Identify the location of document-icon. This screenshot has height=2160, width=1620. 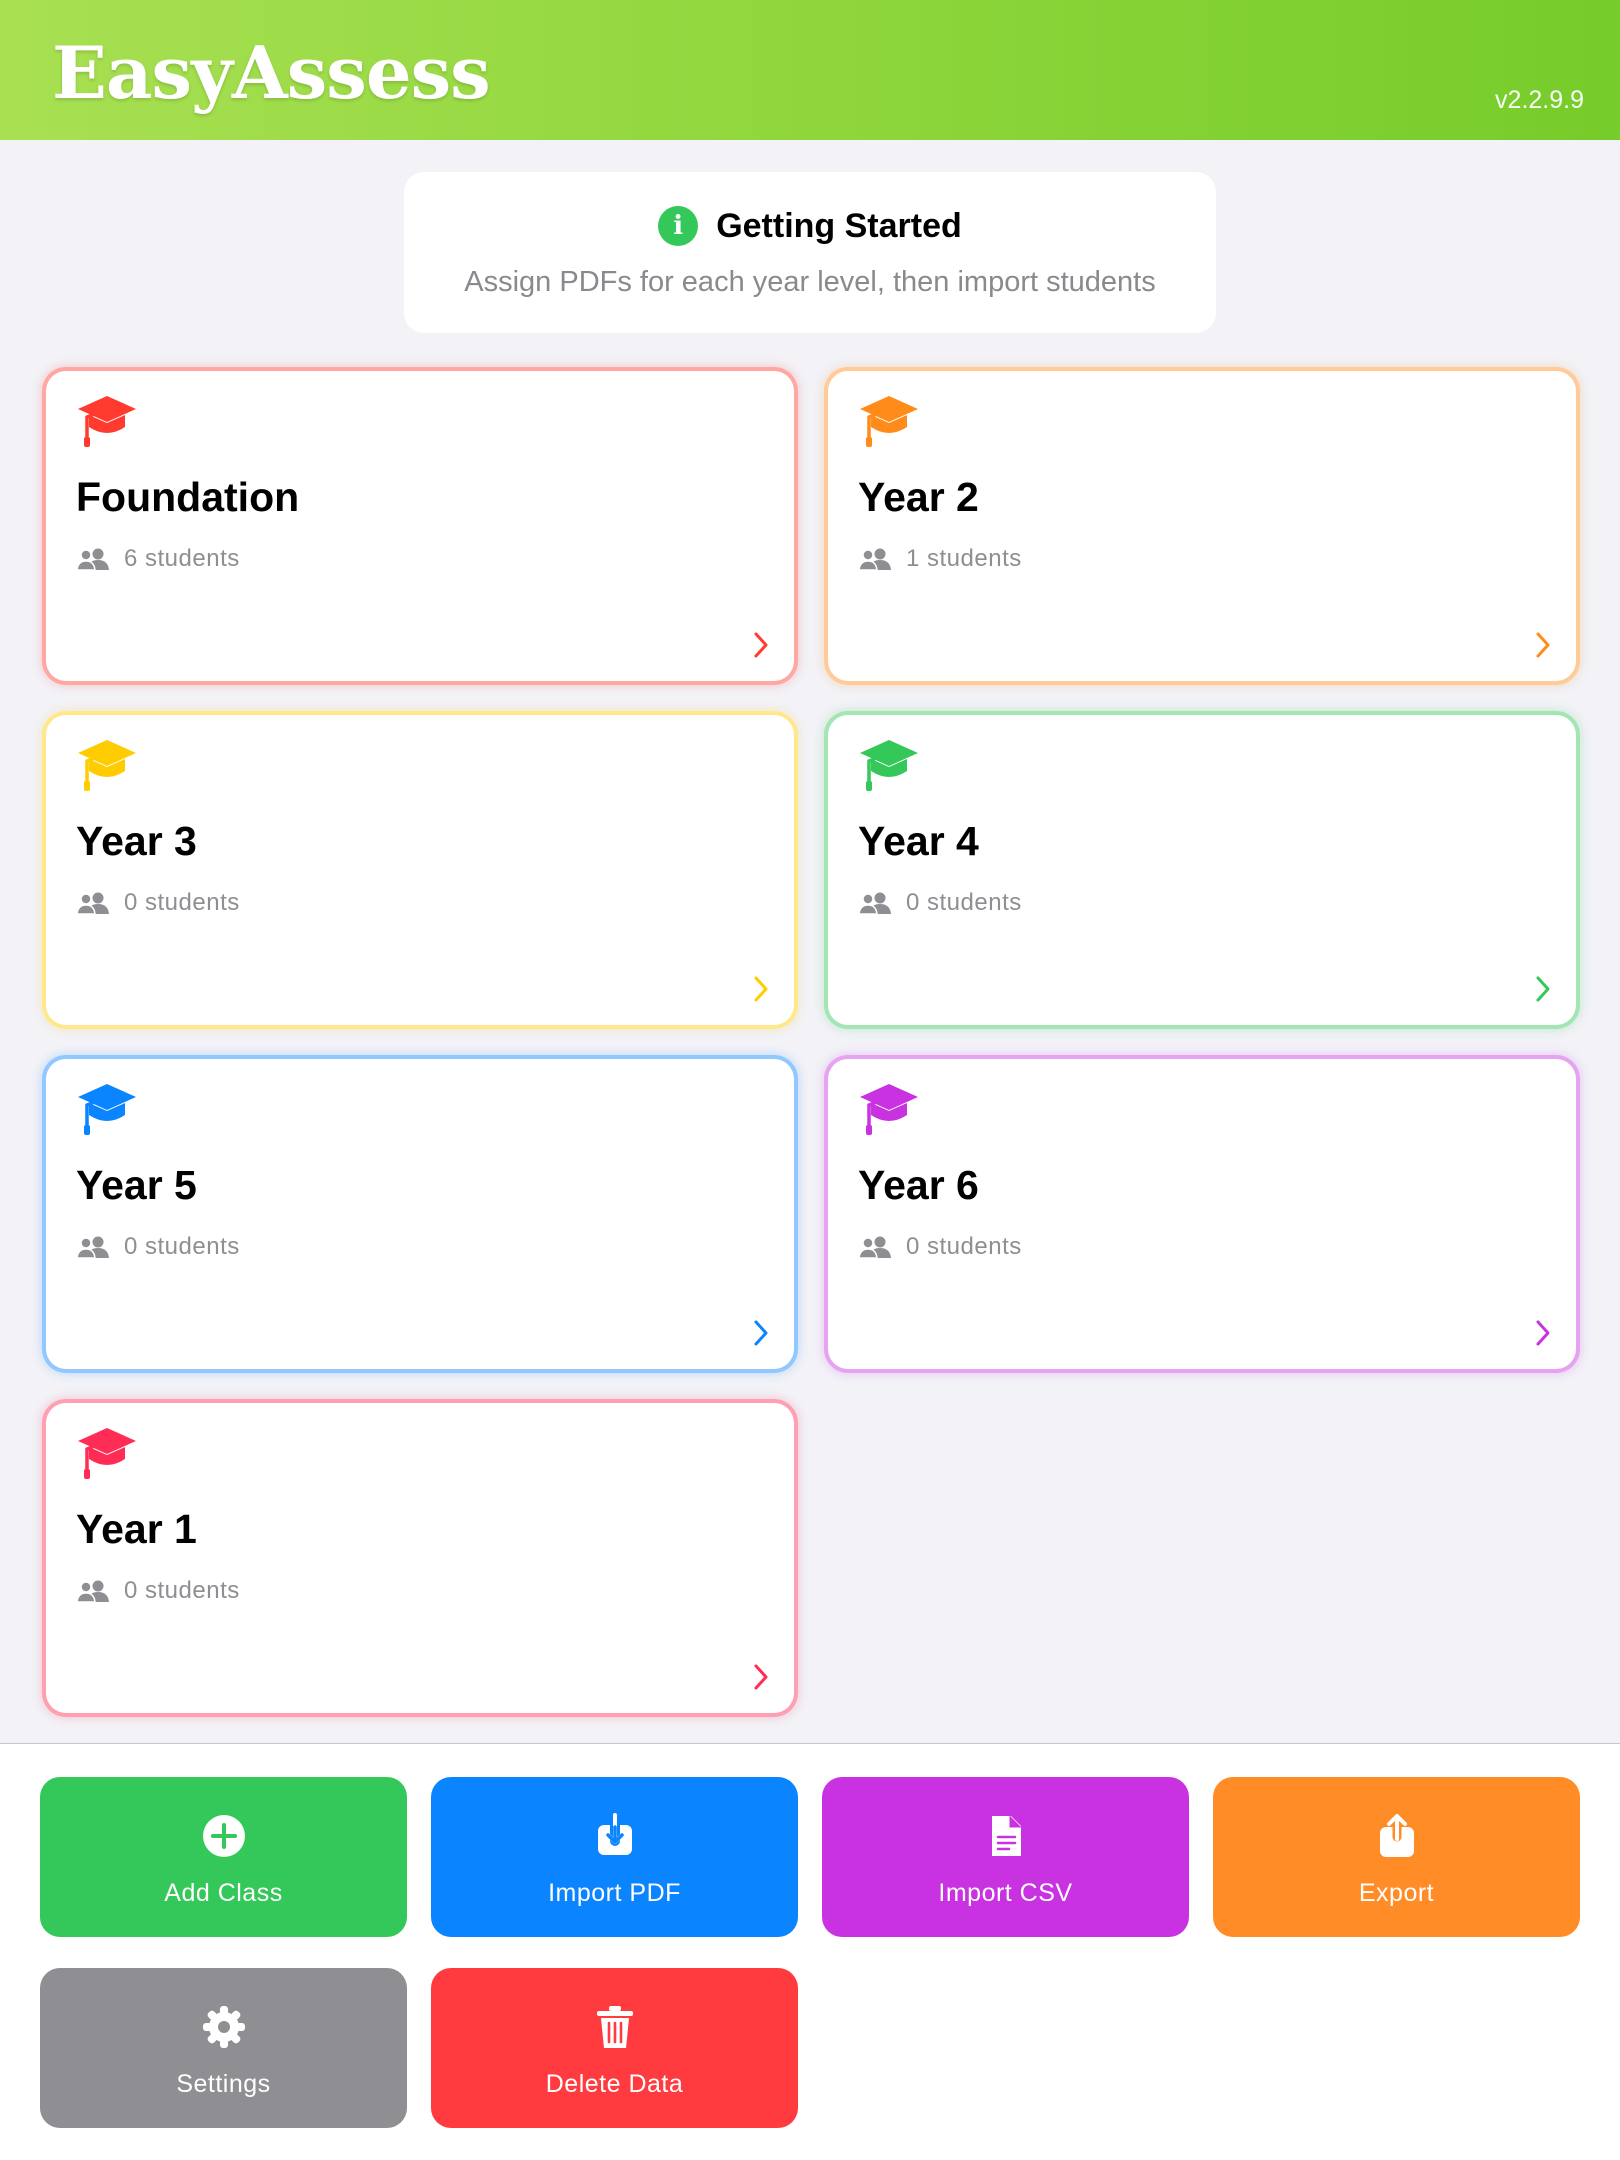
(1006, 1836).